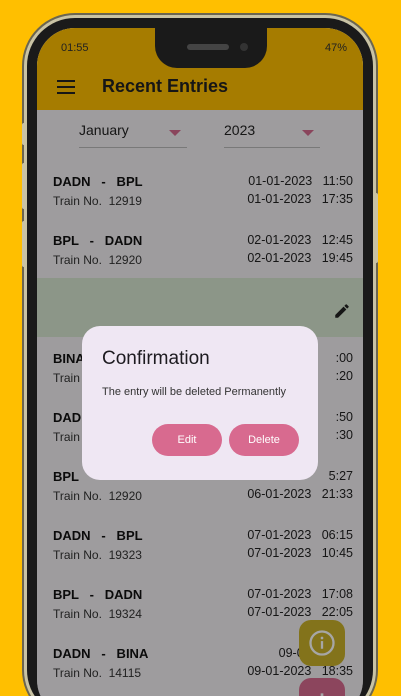 This screenshot has height=696, width=401. I want to click on delete-button: Delete, so click(264, 440).